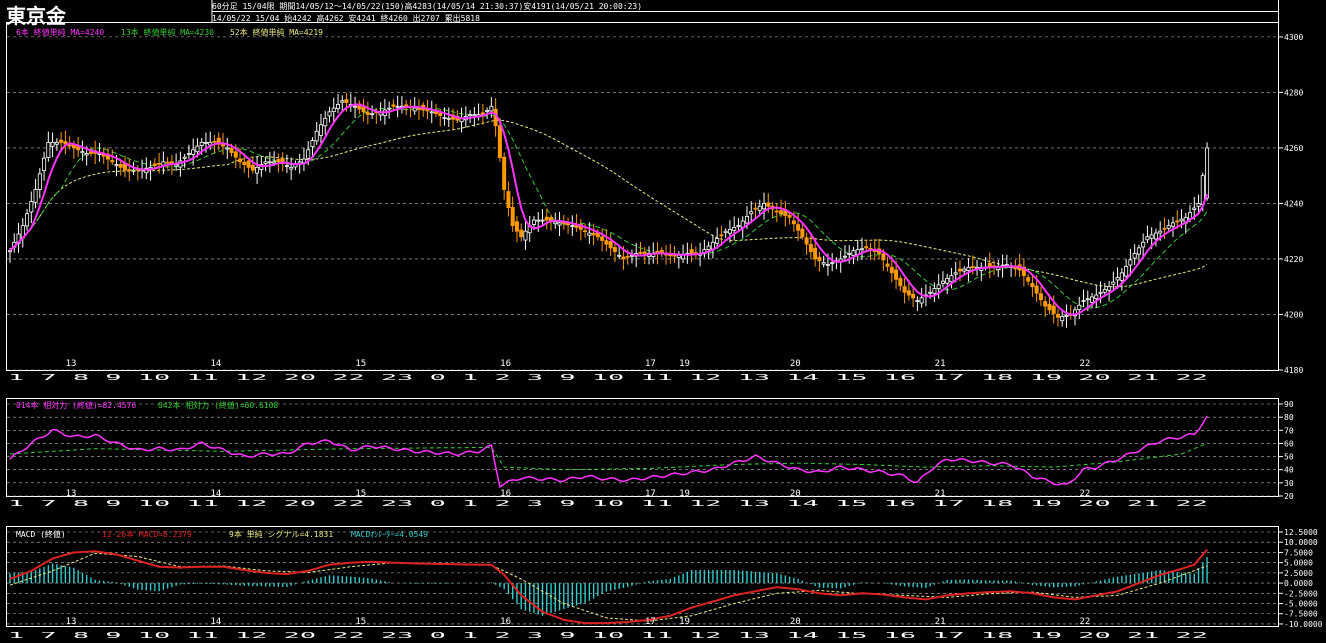 The height and width of the screenshot is (643, 1326). Describe the element at coordinates (1289, 470) in the screenshot. I see `y-tick-label: 40` at that location.